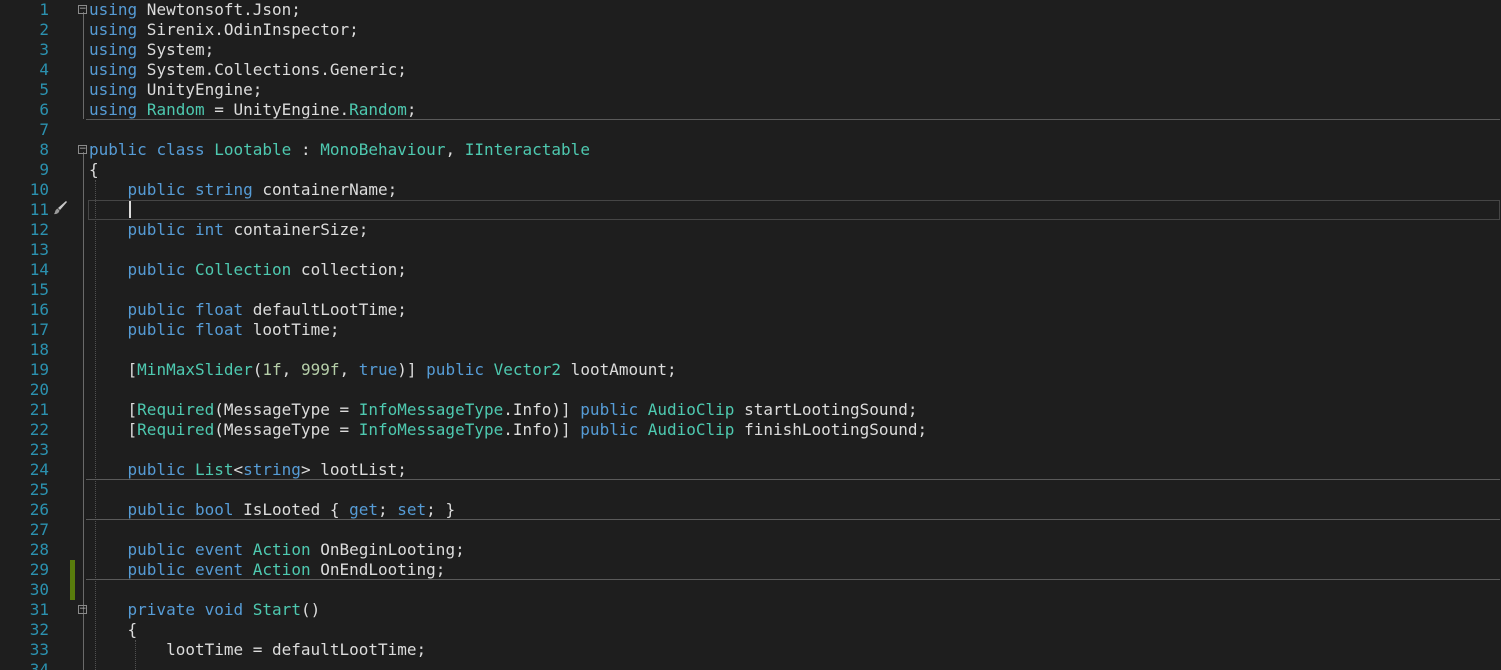 The image size is (1501, 670). Describe the element at coordinates (441, 509) in the screenshot. I see `code-token: ; }` at that location.